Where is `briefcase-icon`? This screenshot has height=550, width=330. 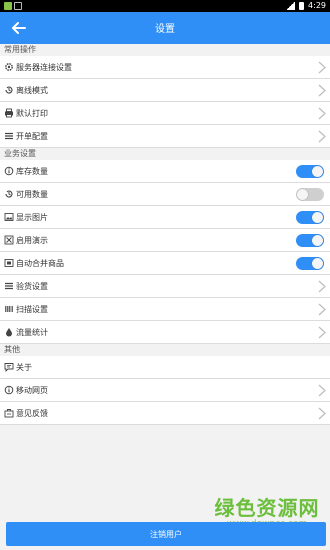
briefcase-icon is located at coordinates (9, 413).